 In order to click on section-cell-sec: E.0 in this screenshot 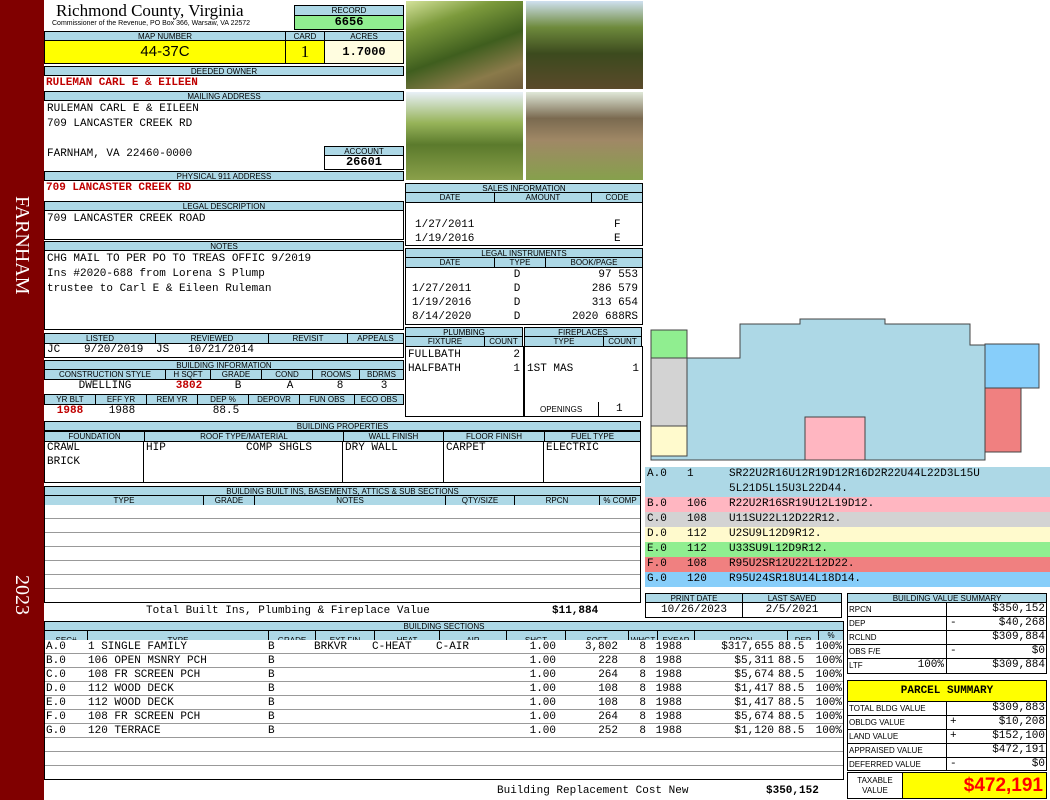, I will do `click(56, 702)`.